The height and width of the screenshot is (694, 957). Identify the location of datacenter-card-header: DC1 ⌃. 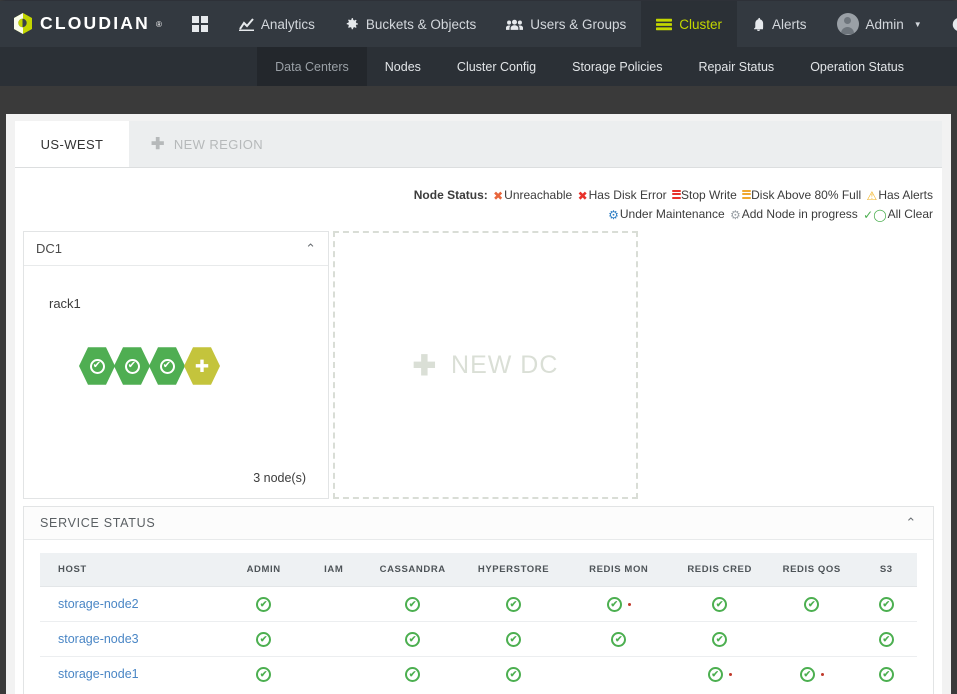
(176, 249).